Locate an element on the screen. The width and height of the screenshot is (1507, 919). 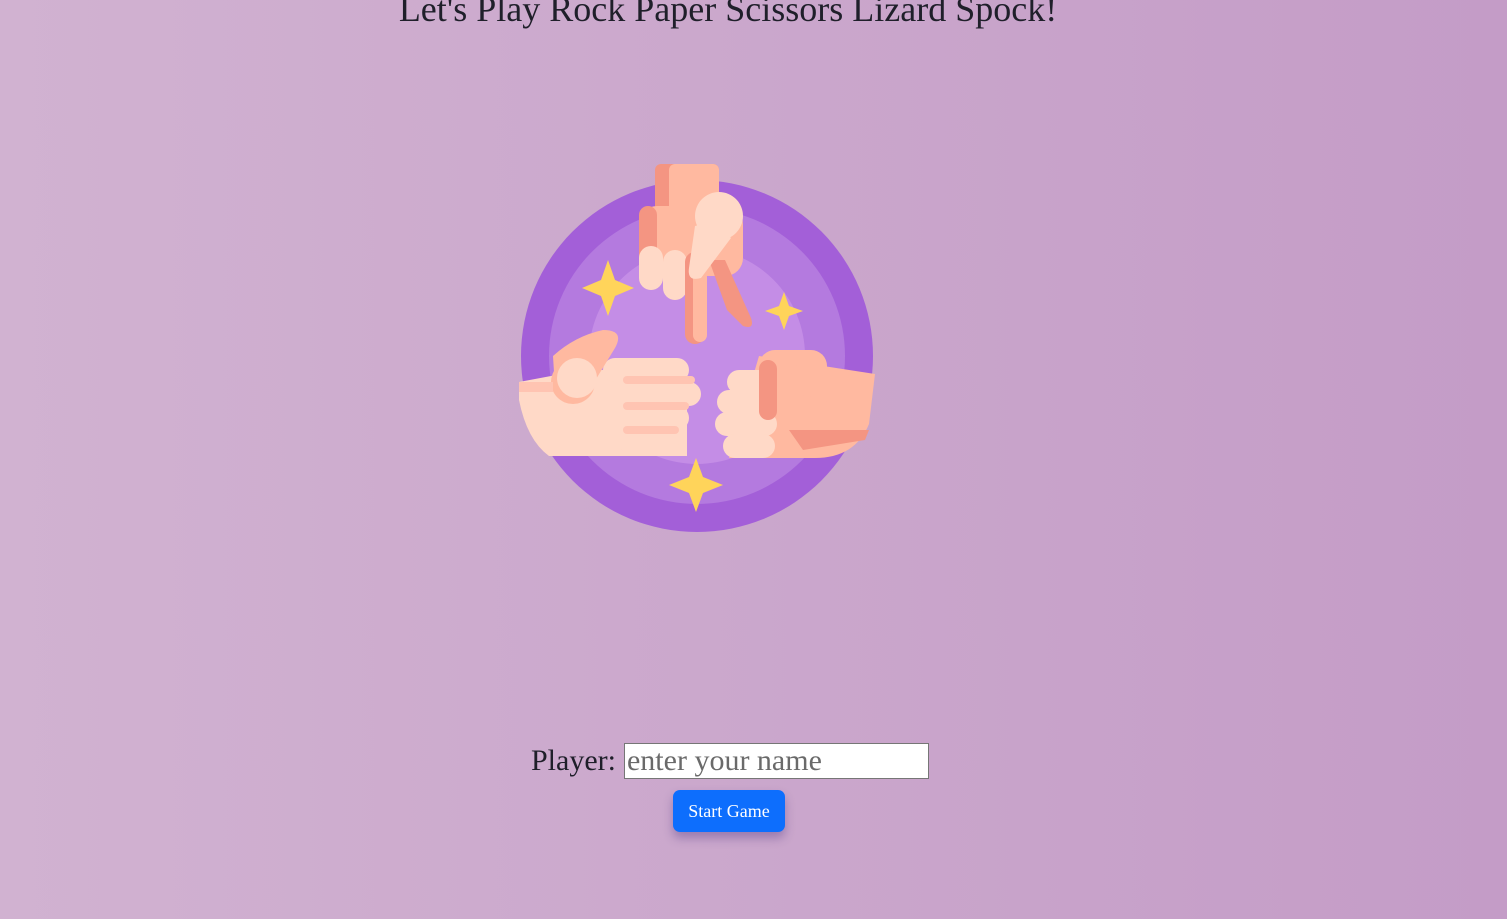
rock-paper-scissors-hands-icon is located at coordinates (697, 348).